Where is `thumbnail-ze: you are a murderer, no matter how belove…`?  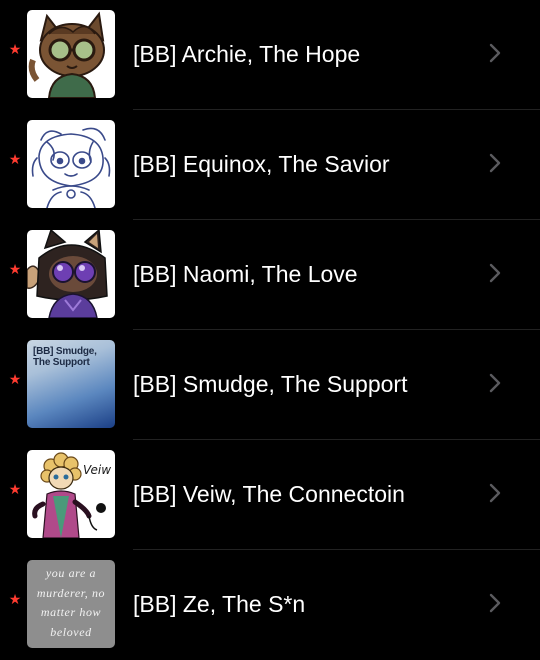
thumbnail-ze: you are a murderer, no matter how belove… is located at coordinates (71, 604).